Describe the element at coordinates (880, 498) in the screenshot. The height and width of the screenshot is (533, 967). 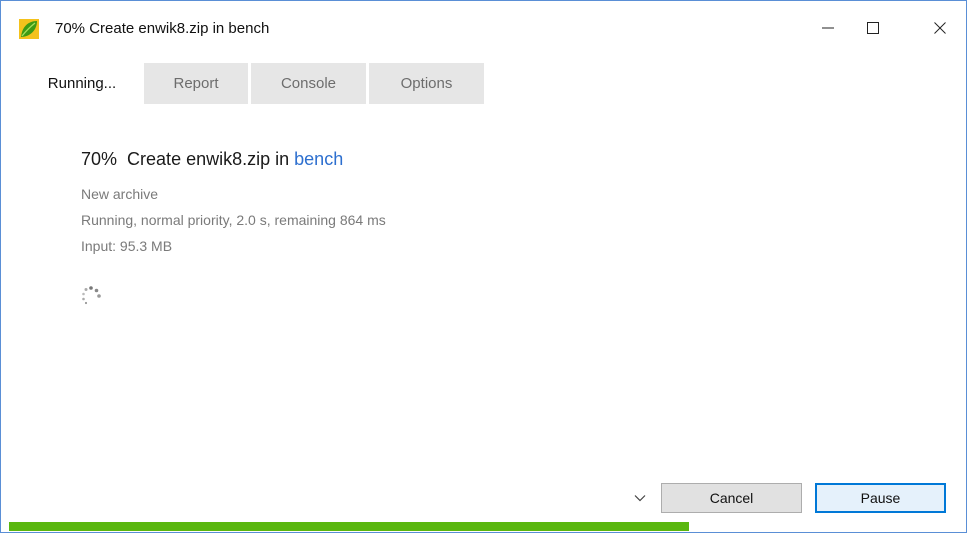
I see `pause-button: Pause` at that location.